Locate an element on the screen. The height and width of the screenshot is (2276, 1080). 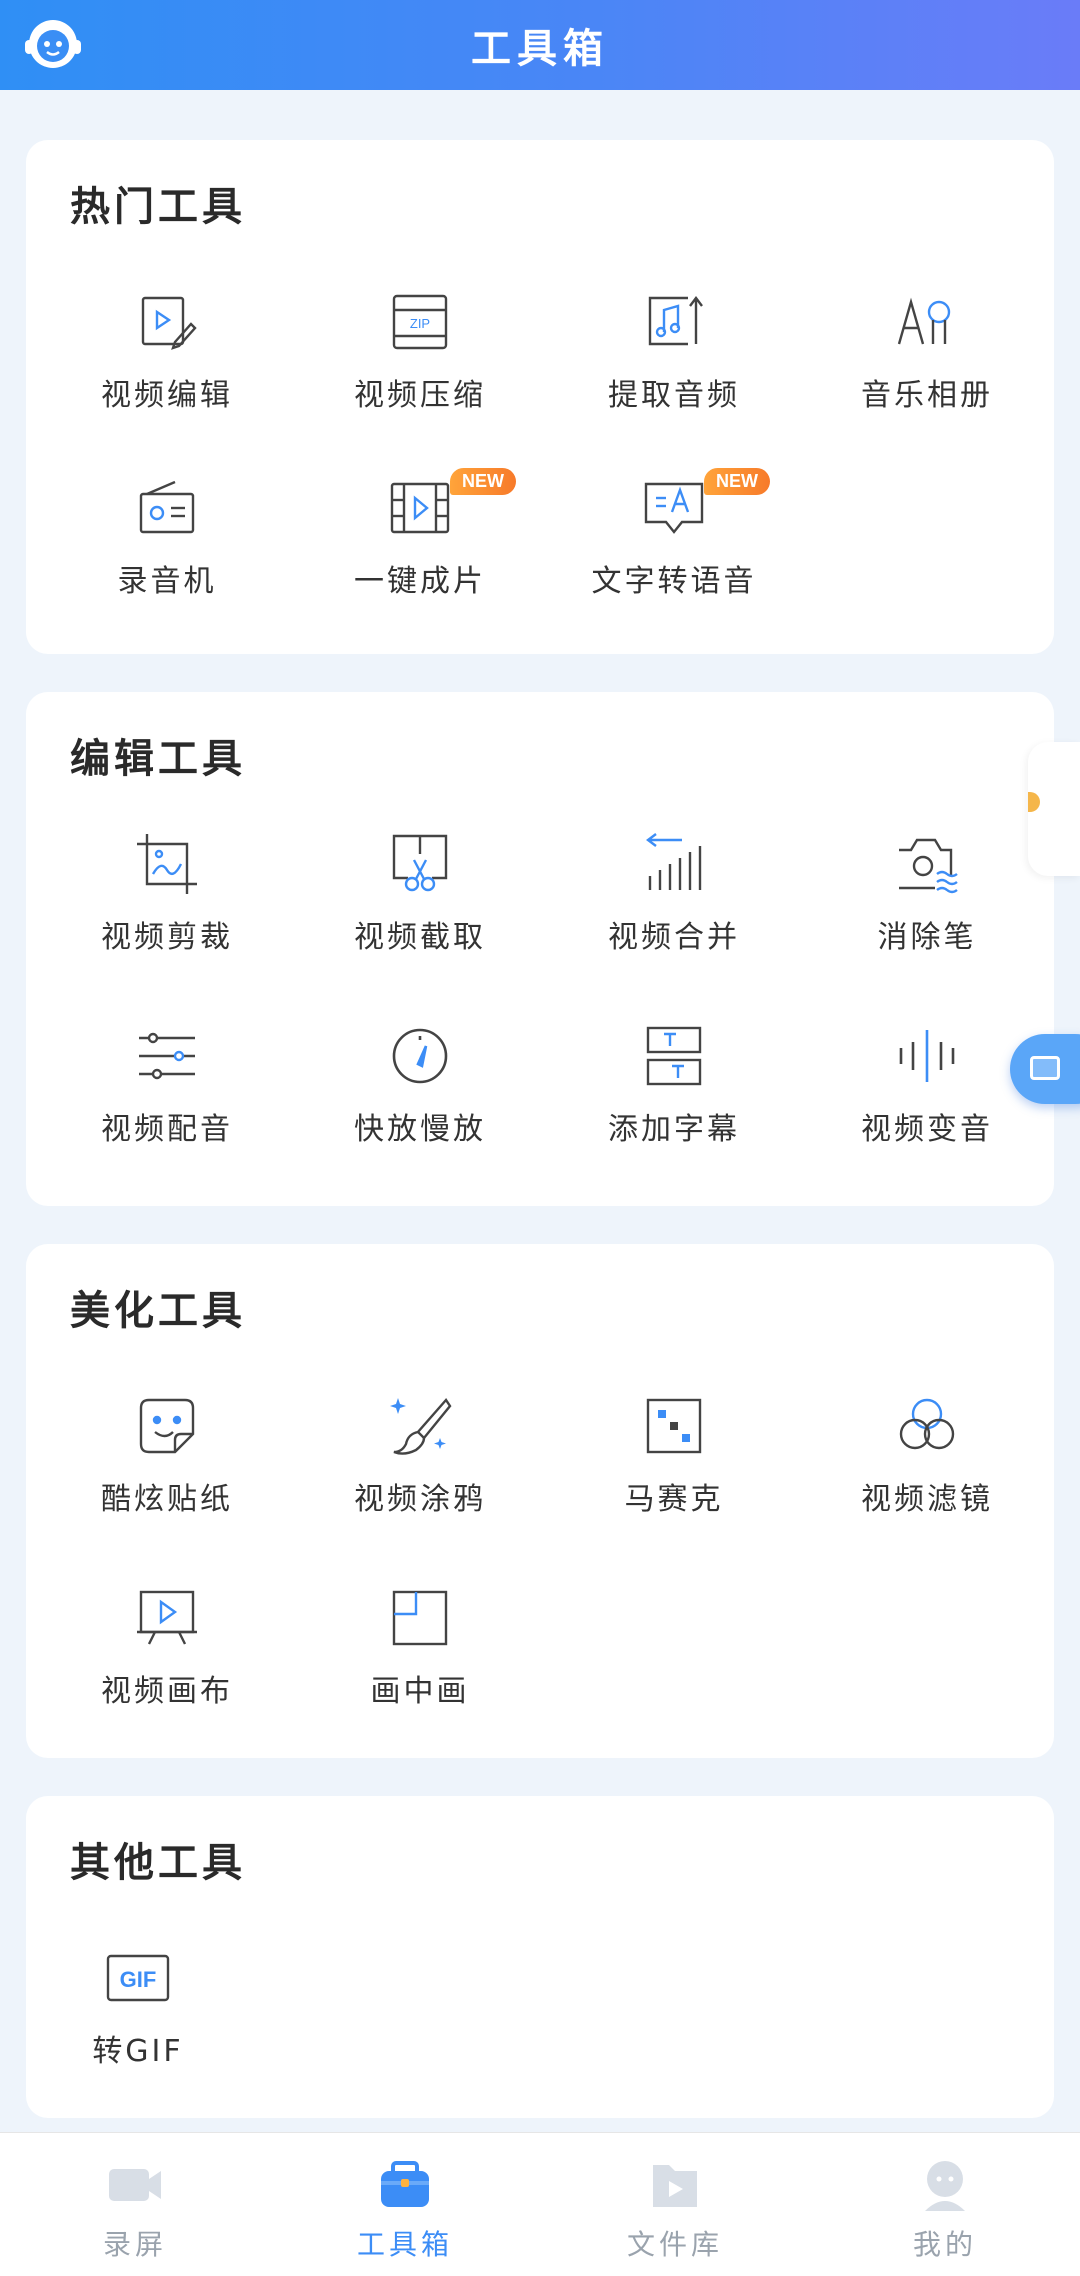
tool-label: 提取音频 is located at coordinates (674, 395).